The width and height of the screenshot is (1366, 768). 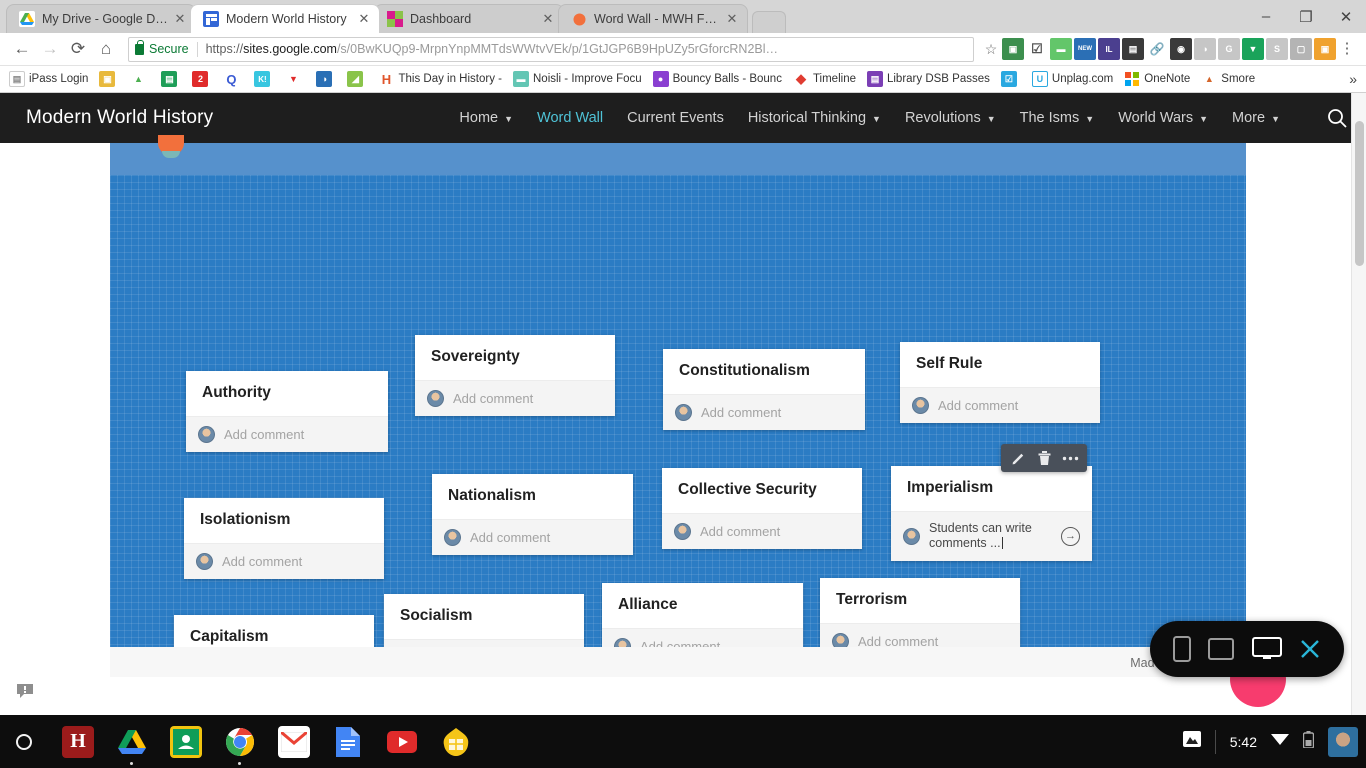 I want to click on comment-extension-icon: ▬, so click(x=1061, y=49).